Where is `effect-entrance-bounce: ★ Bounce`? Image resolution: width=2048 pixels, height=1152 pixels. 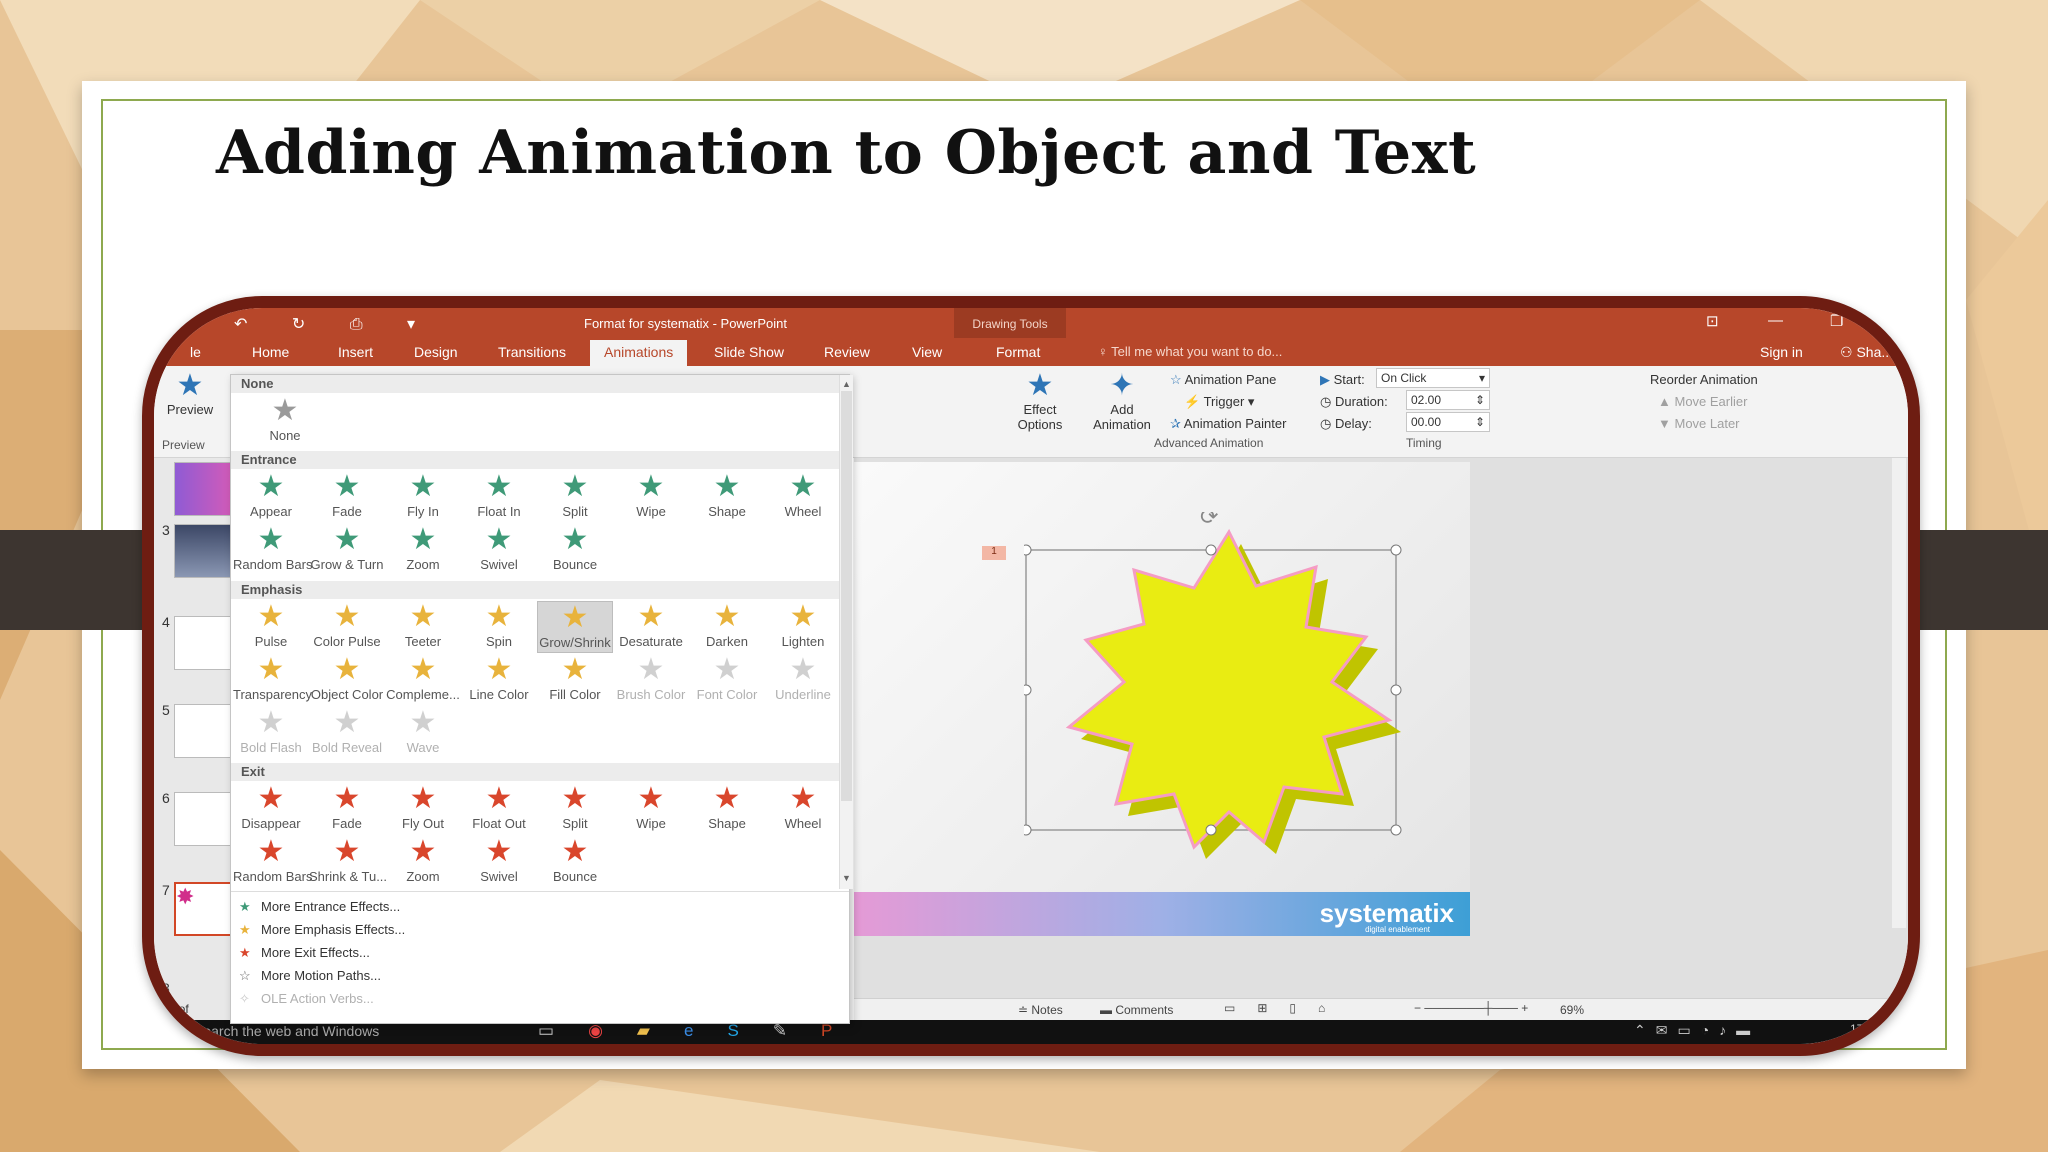 effect-entrance-bounce: ★ Bounce is located at coordinates (575, 550).